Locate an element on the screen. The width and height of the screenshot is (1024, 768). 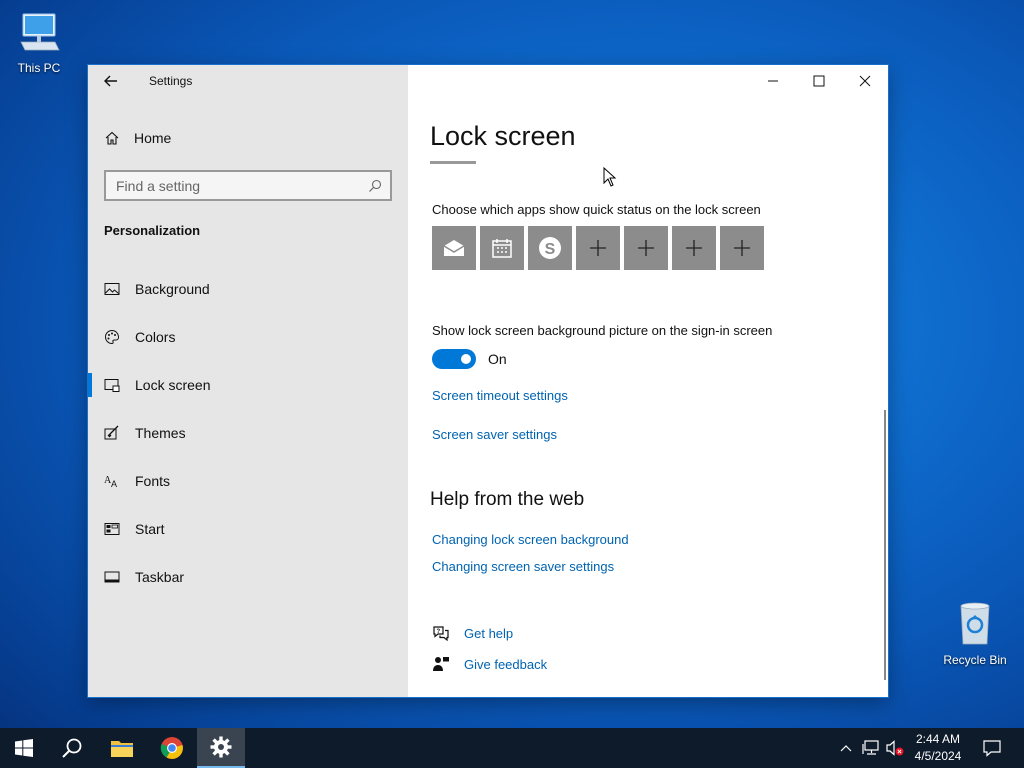
help-link-screen-saver: Changing screen saver settings is located at coordinates (523, 566).